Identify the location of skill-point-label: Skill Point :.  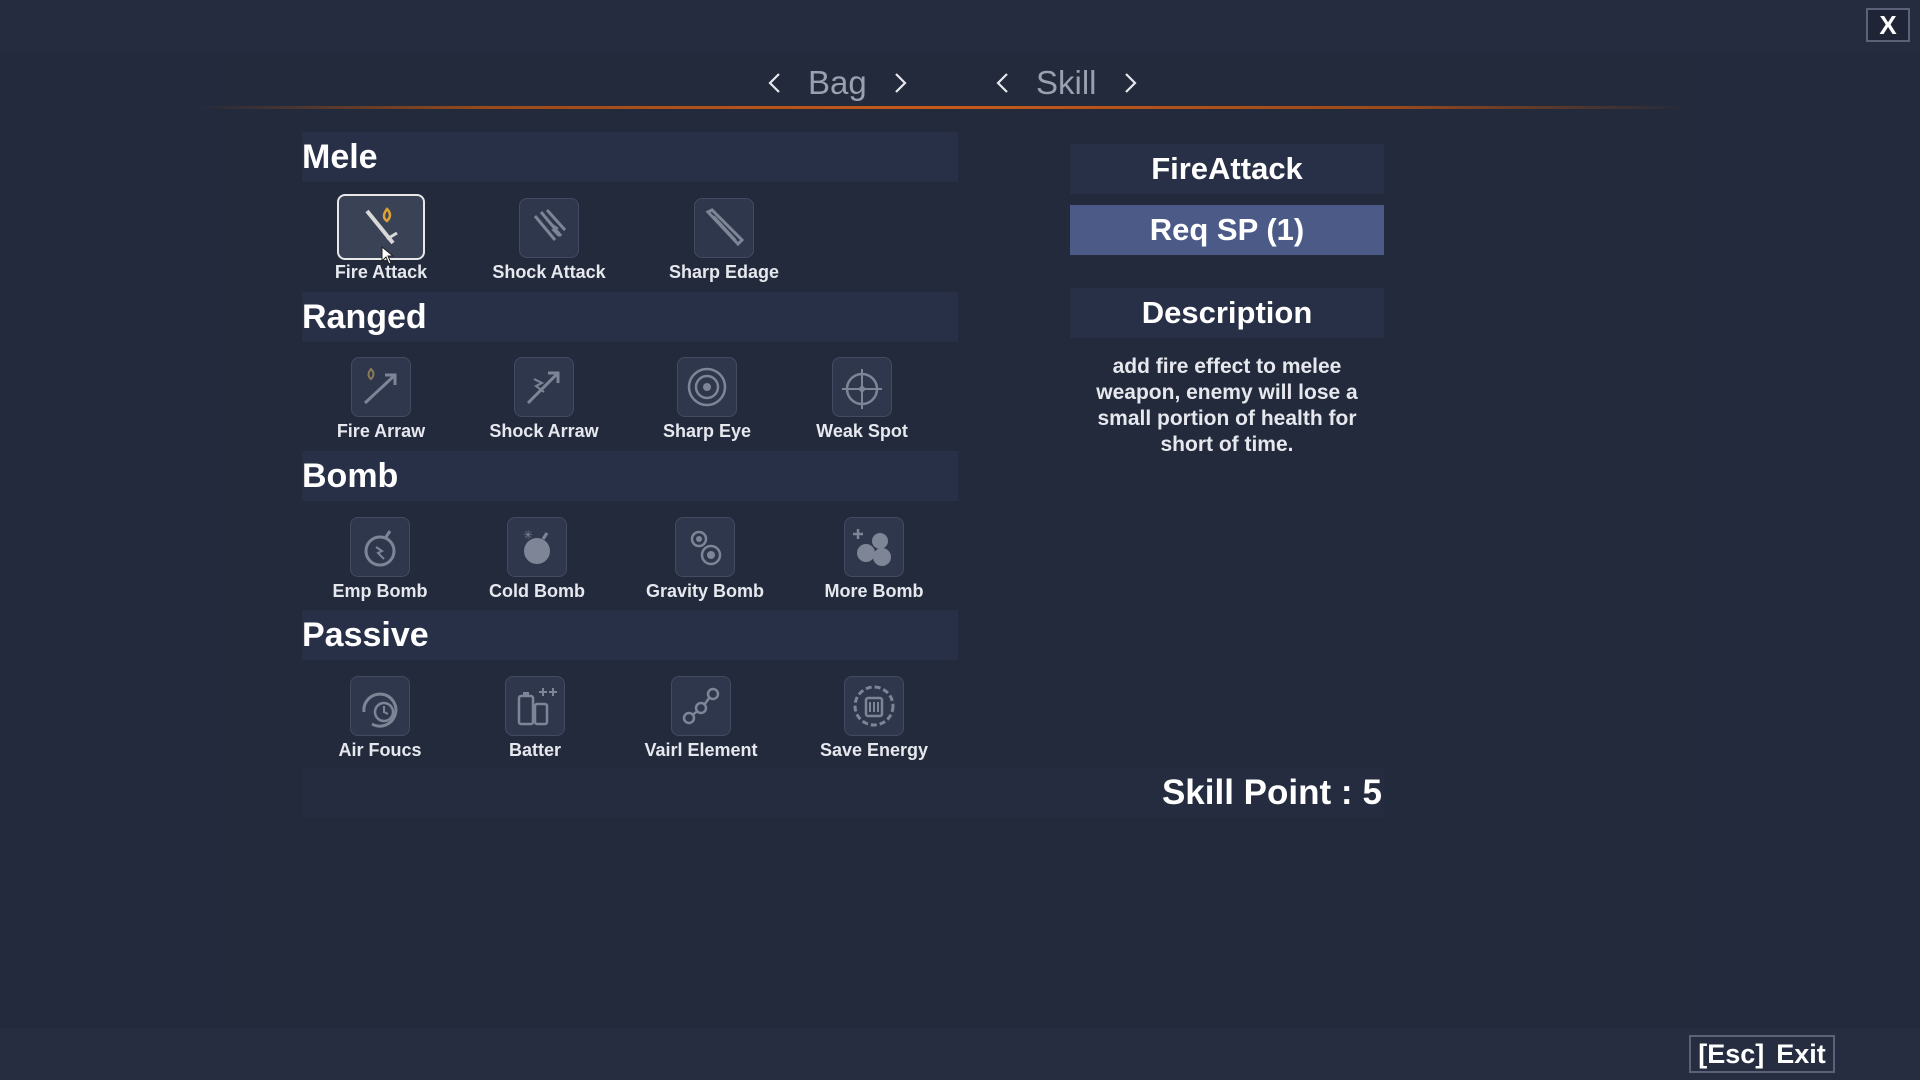
(1257, 792).